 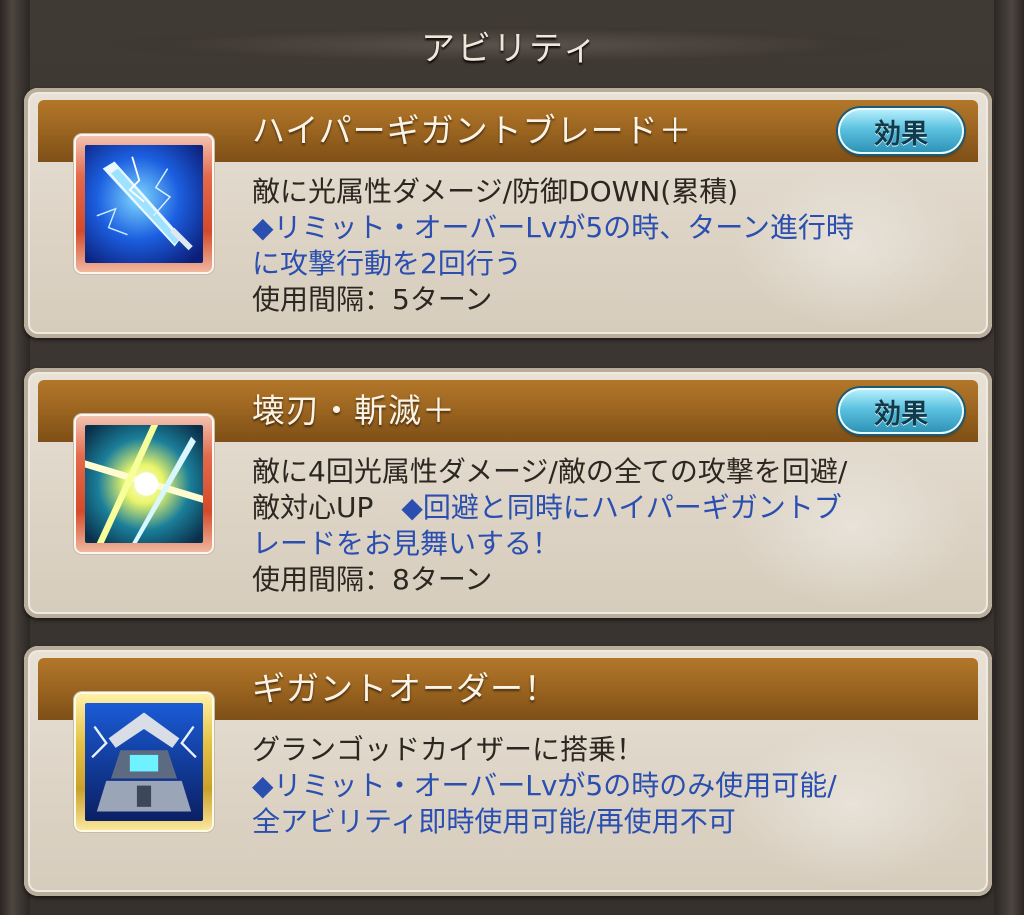 I want to click on ability-name: ハイパーギガントブレード＋, so click(x=472, y=130).